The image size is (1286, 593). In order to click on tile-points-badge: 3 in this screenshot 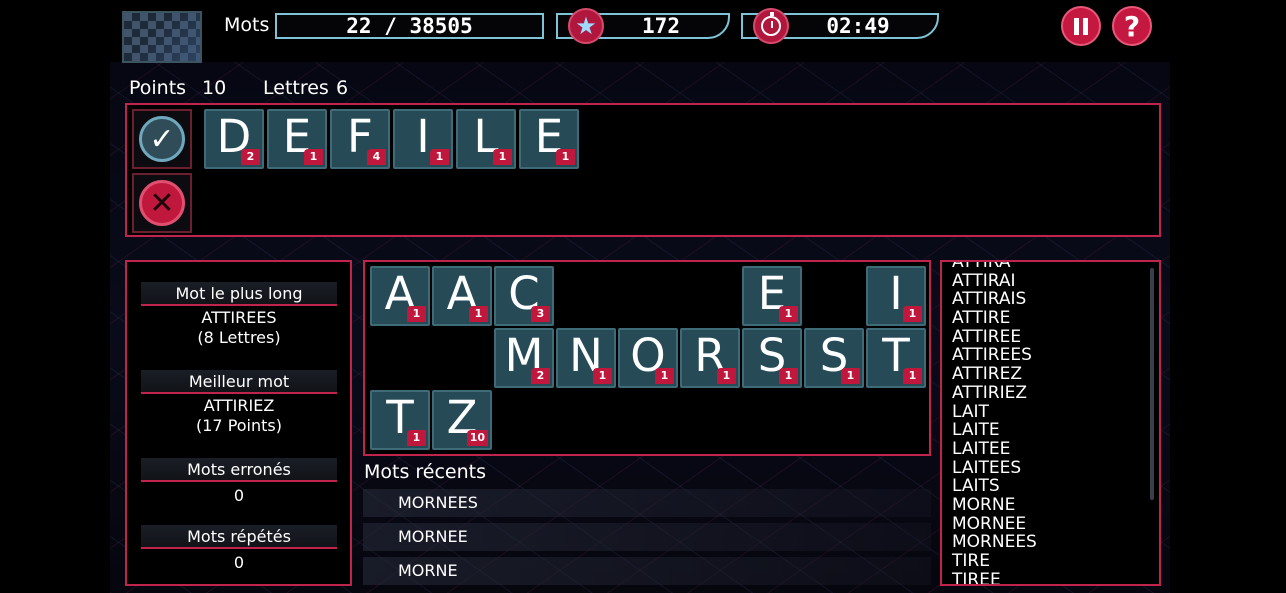, I will do `click(540, 314)`.